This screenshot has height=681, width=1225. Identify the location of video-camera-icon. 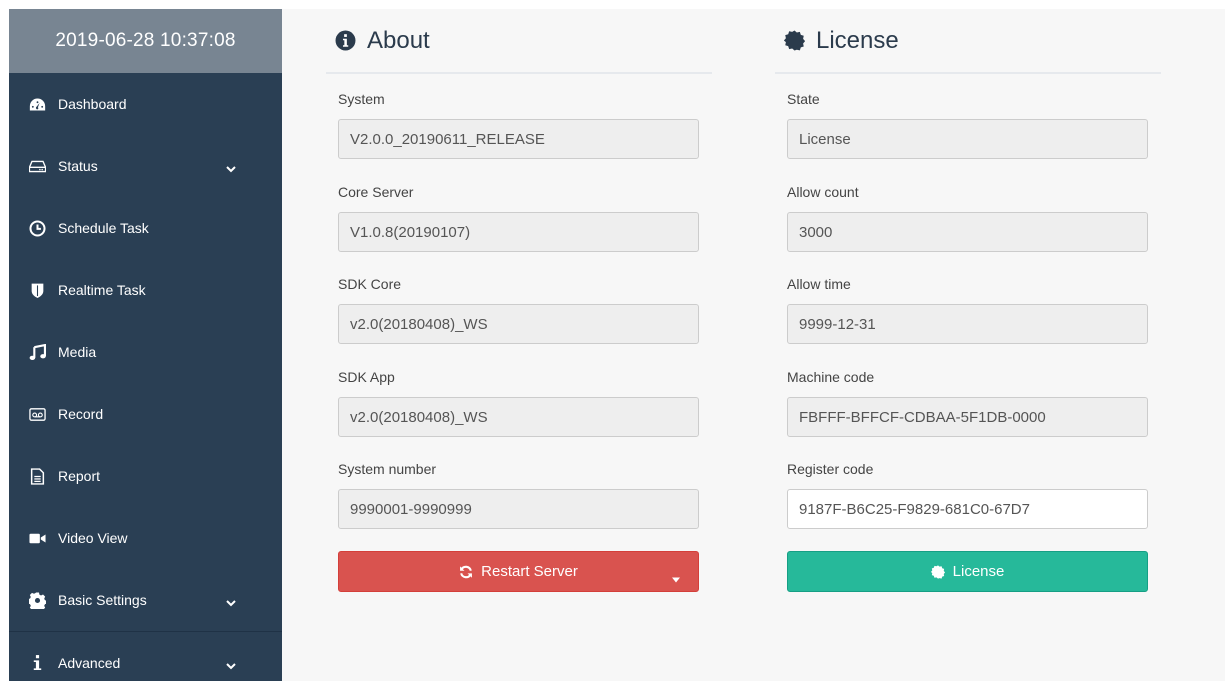
(37, 538).